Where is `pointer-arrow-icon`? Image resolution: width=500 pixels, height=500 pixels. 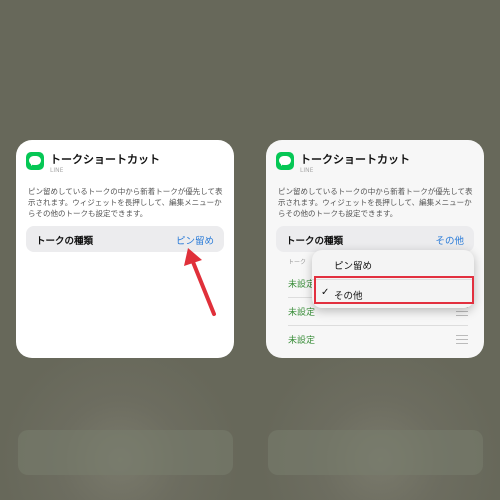 pointer-arrow-icon is located at coordinates (200, 282).